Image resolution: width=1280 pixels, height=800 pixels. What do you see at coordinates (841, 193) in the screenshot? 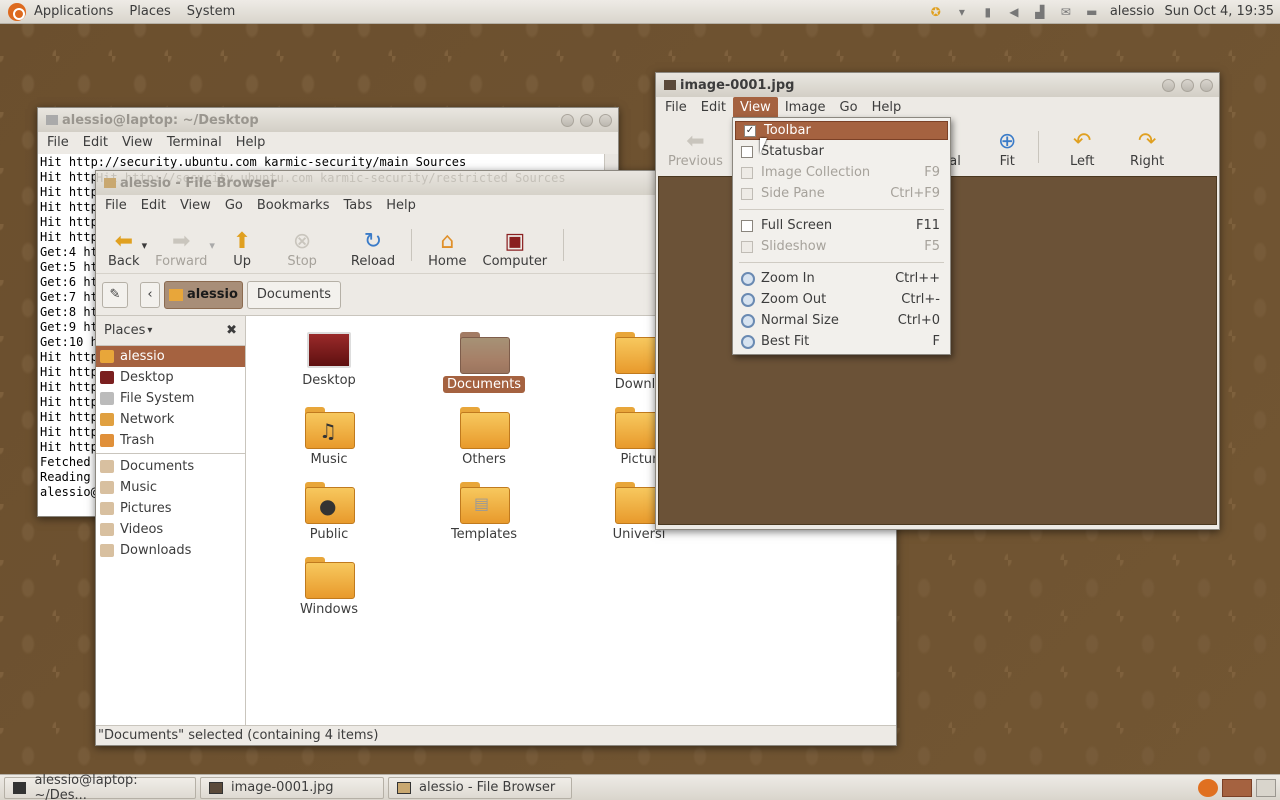
I see `menu-item-side-pane: Side Pane Ctrl+F9` at bounding box center [841, 193].